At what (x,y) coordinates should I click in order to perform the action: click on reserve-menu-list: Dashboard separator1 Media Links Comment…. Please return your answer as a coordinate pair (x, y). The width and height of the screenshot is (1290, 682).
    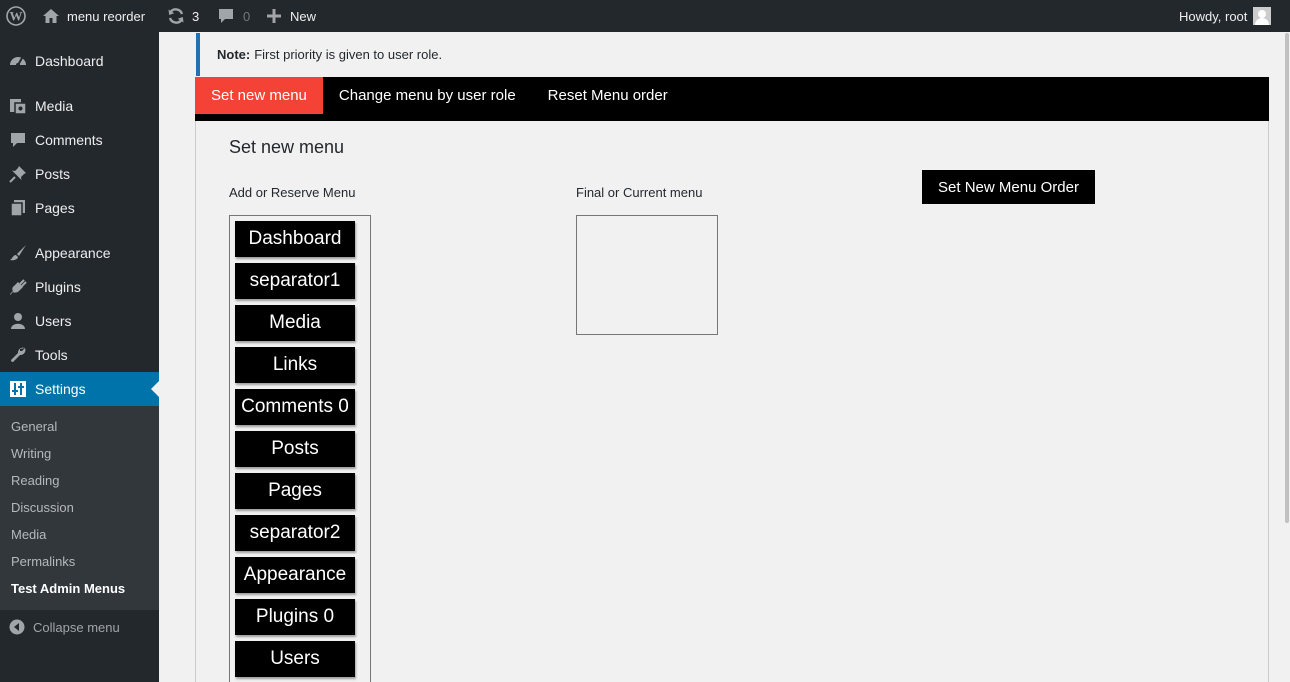
    Looking at the image, I should click on (300, 448).